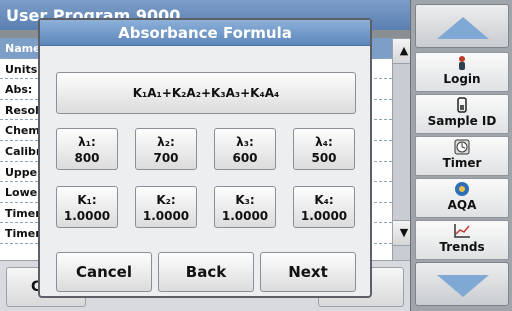 The width and height of the screenshot is (512, 311). I want to click on formula-button: K₁A₁+K₂A₂+K₃A₃+K₄A₄, so click(206, 93).